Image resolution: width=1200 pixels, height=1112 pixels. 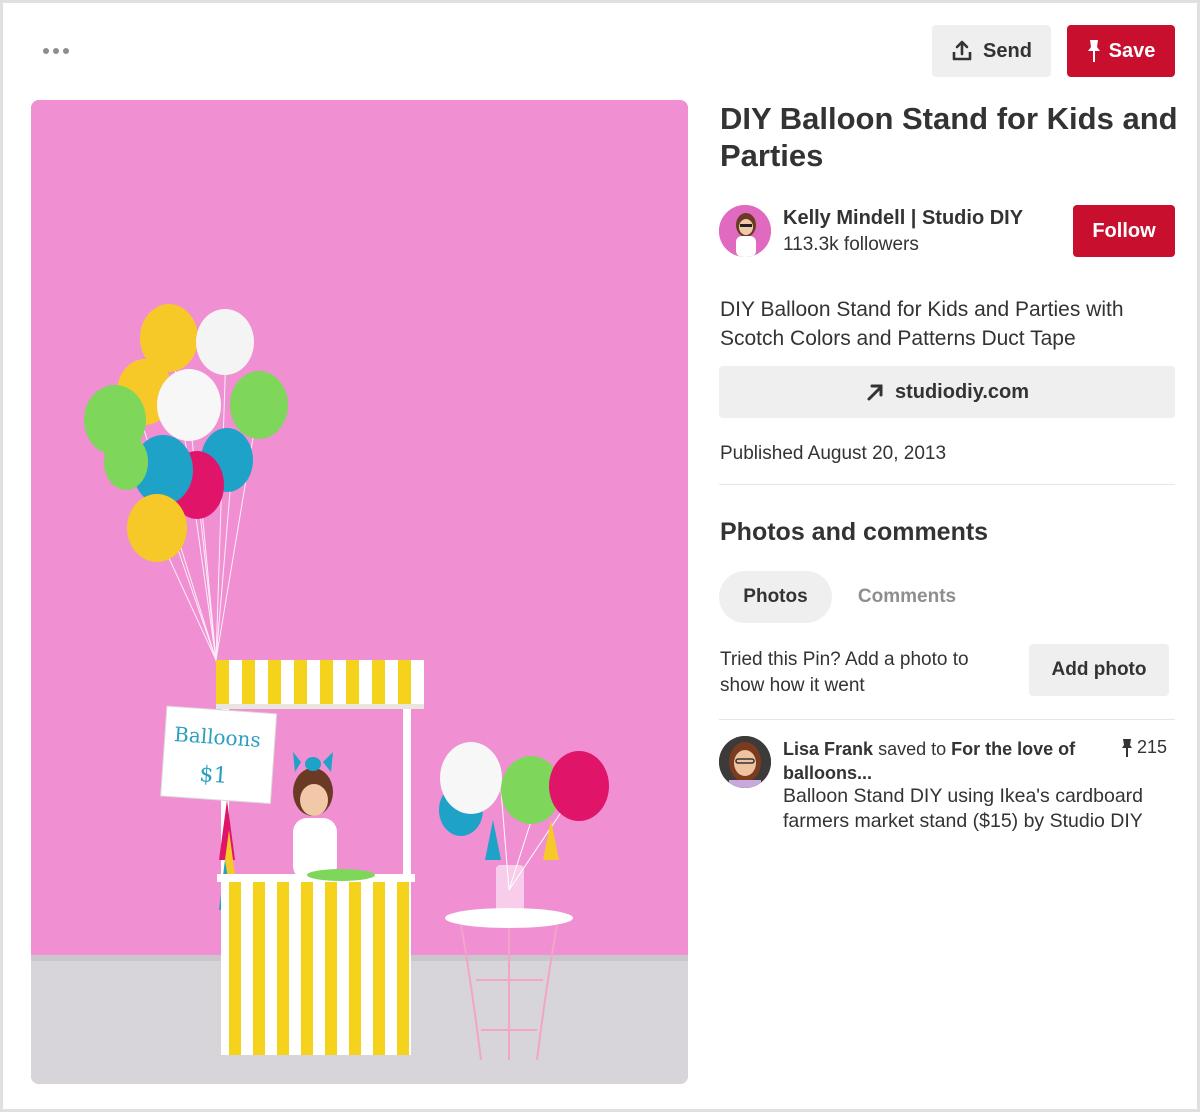 I want to click on activity-user-avatar, so click(x=745, y=762).